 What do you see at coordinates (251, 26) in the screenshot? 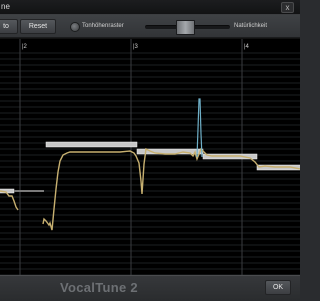
I see `naturalness-label: Natürlichkeit` at bounding box center [251, 26].